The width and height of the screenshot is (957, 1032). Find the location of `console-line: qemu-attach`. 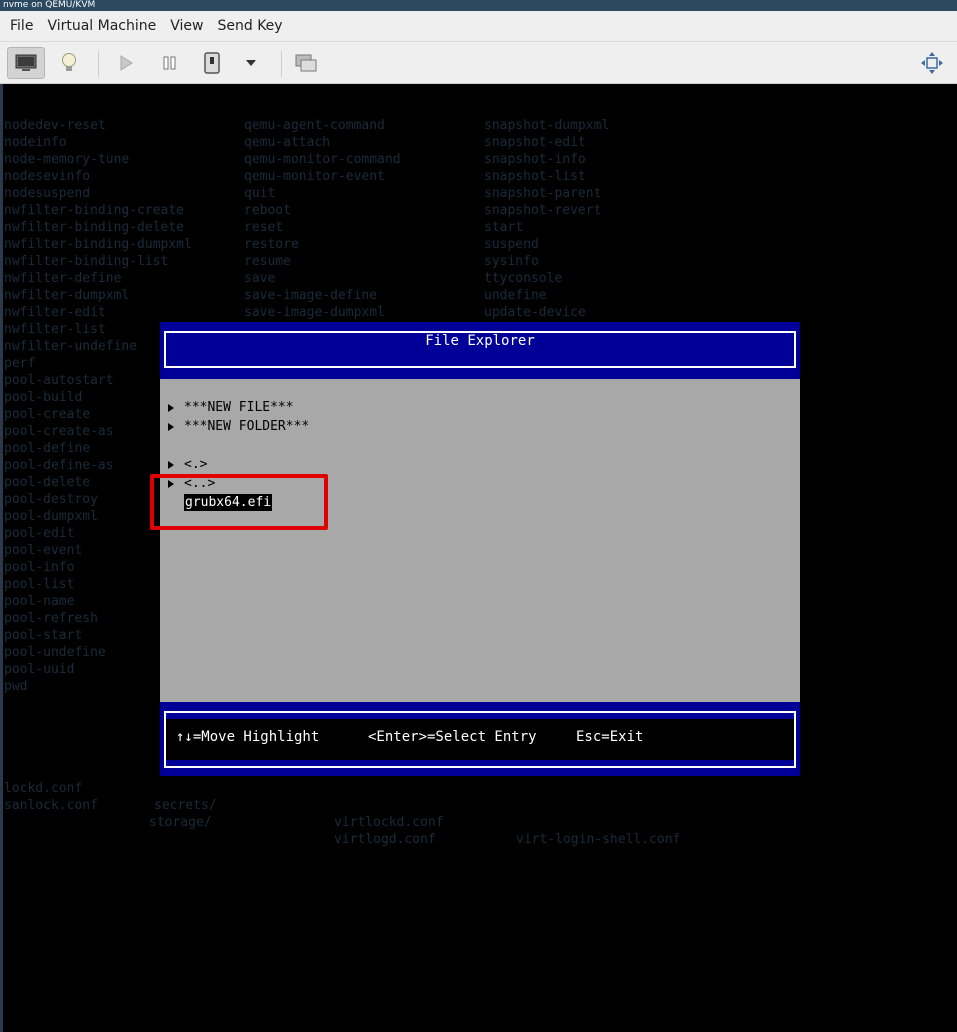

console-line: qemu-attach is located at coordinates (287, 142).